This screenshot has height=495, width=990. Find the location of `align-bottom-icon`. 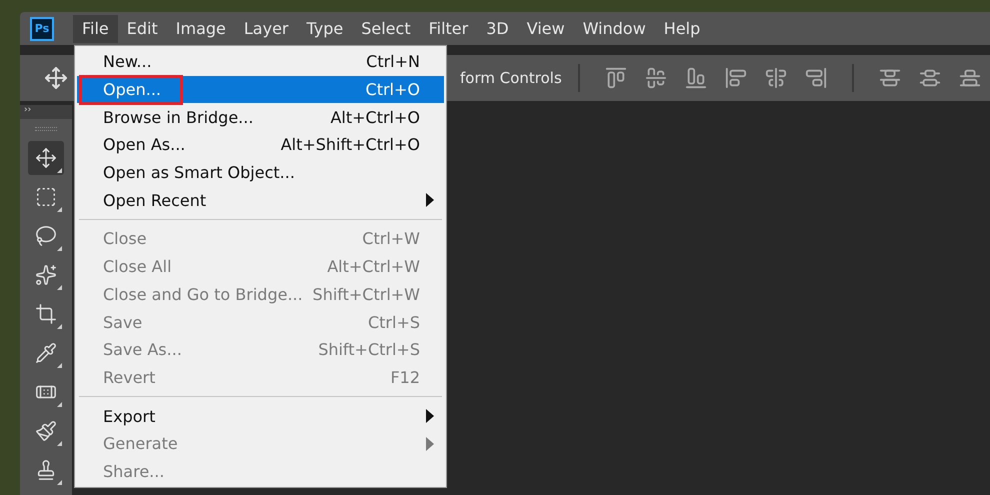

align-bottom-icon is located at coordinates (695, 78).